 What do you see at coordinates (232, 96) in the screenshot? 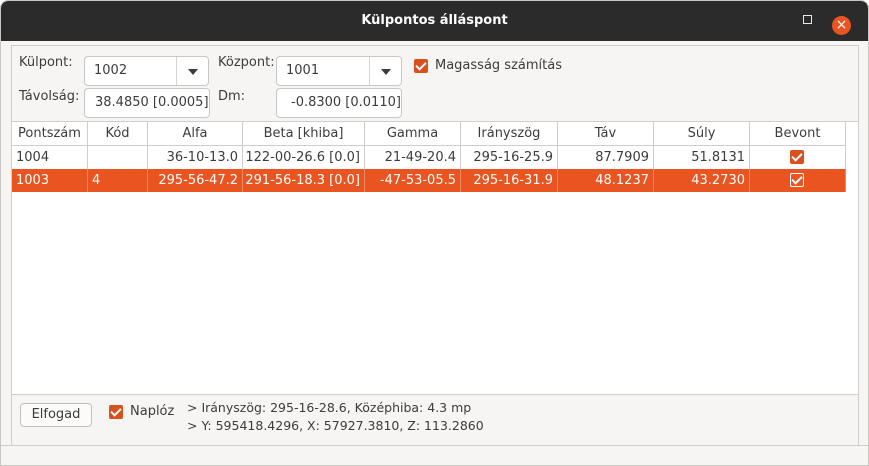
I see `dm-label: Dm:` at bounding box center [232, 96].